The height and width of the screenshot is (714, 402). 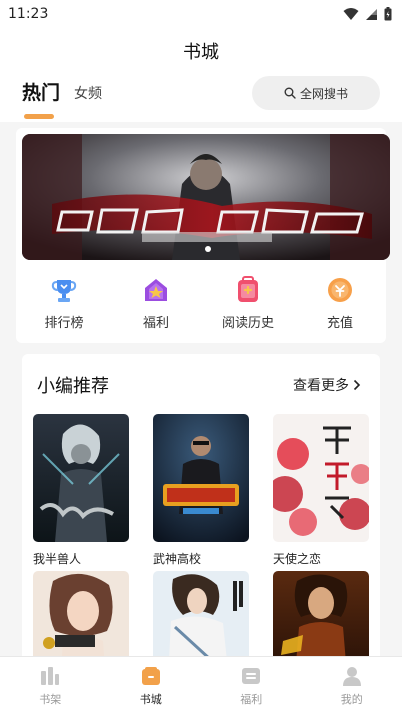 I want to click on bookstore-icon, so click(x=150, y=675).